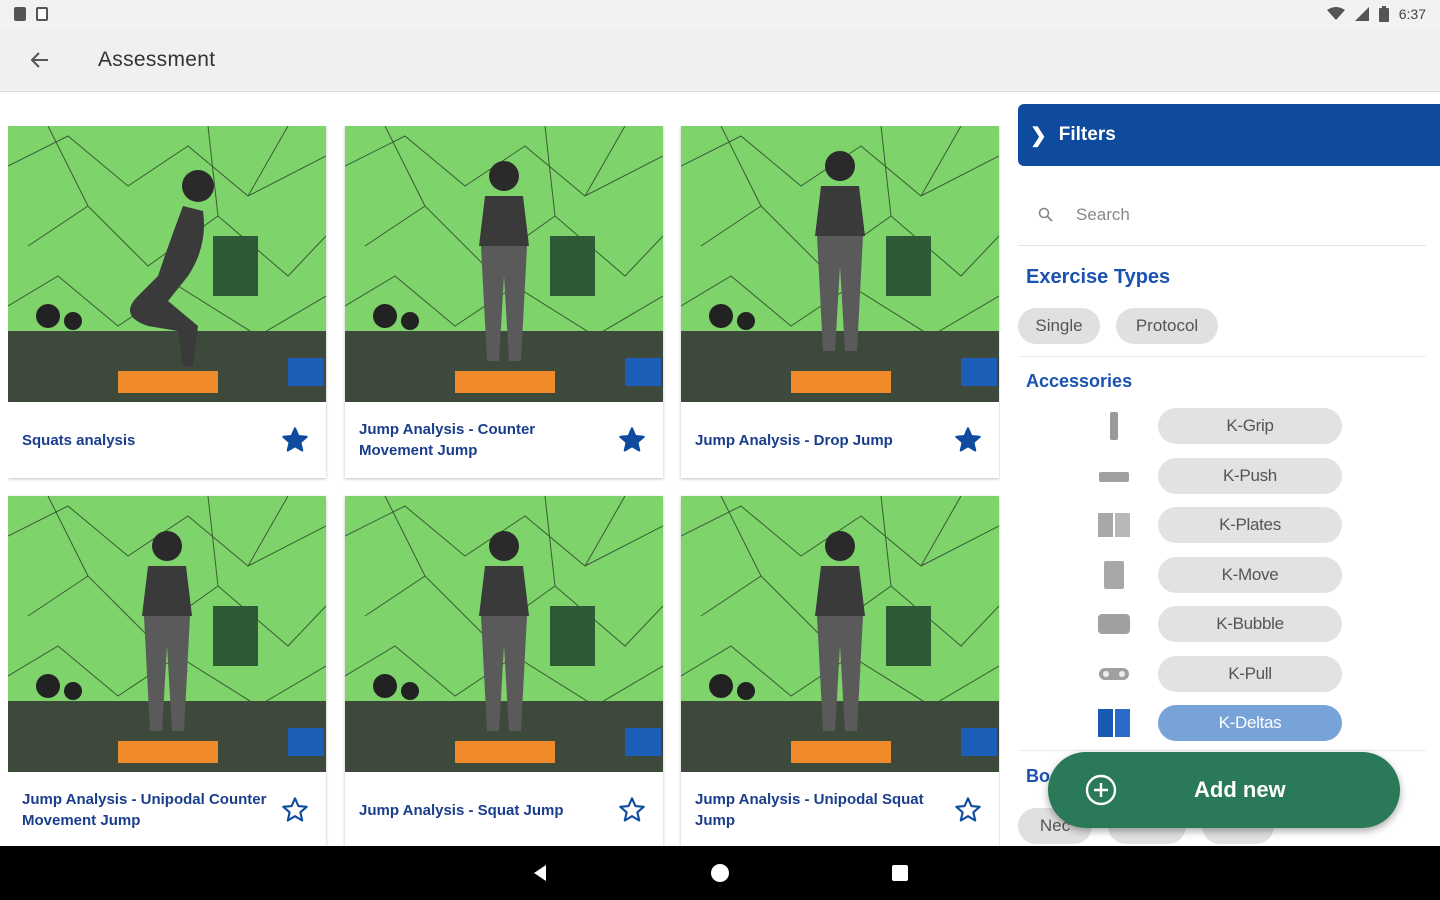 This screenshot has height=900, width=1440. What do you see at coordinates (1335, 13) in the screenshot?
I see `wifi-icon` at bounding box center [1335, 13].